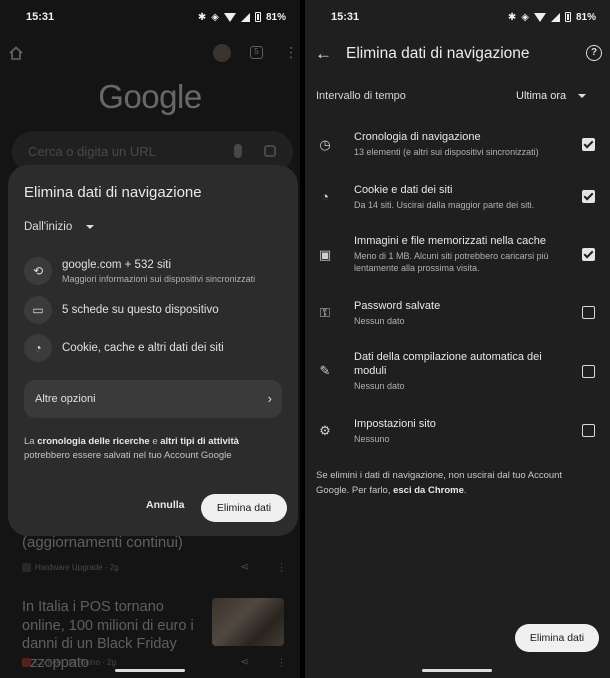  I want to click on google-logo: Google, so click(150, 96).